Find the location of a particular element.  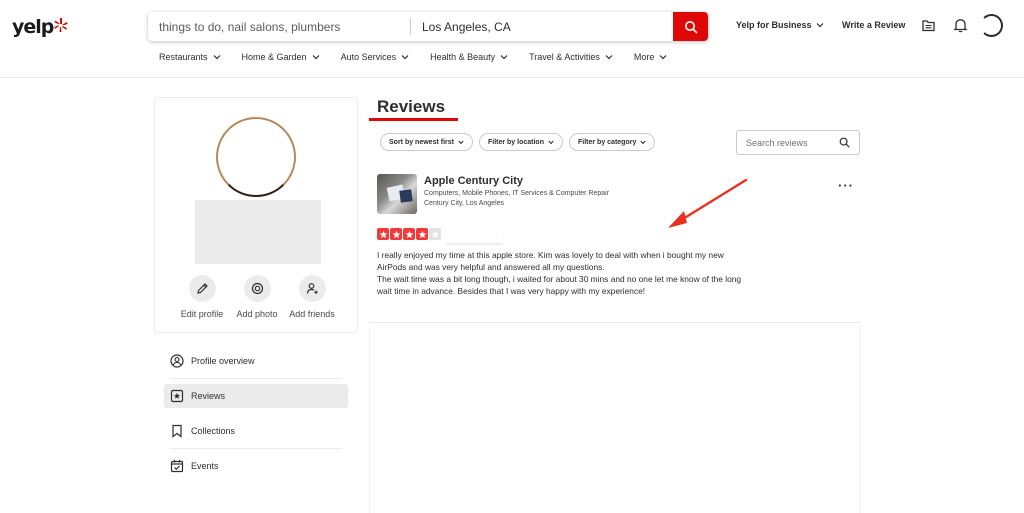

profile-actions: Edit profile Add photo Add friends is located at coordinates (257, 297).